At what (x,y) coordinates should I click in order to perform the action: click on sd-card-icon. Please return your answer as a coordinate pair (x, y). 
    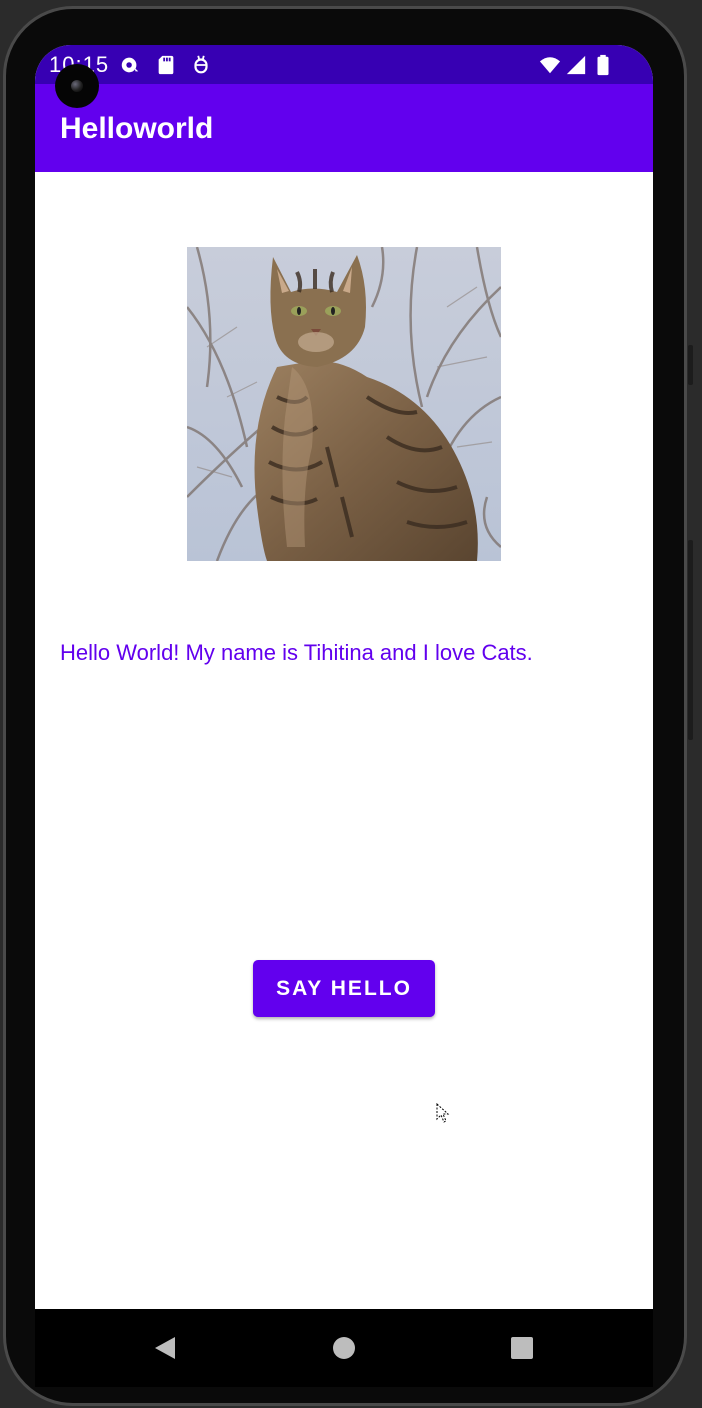
    Looking at the image, I should click on (166, 65).